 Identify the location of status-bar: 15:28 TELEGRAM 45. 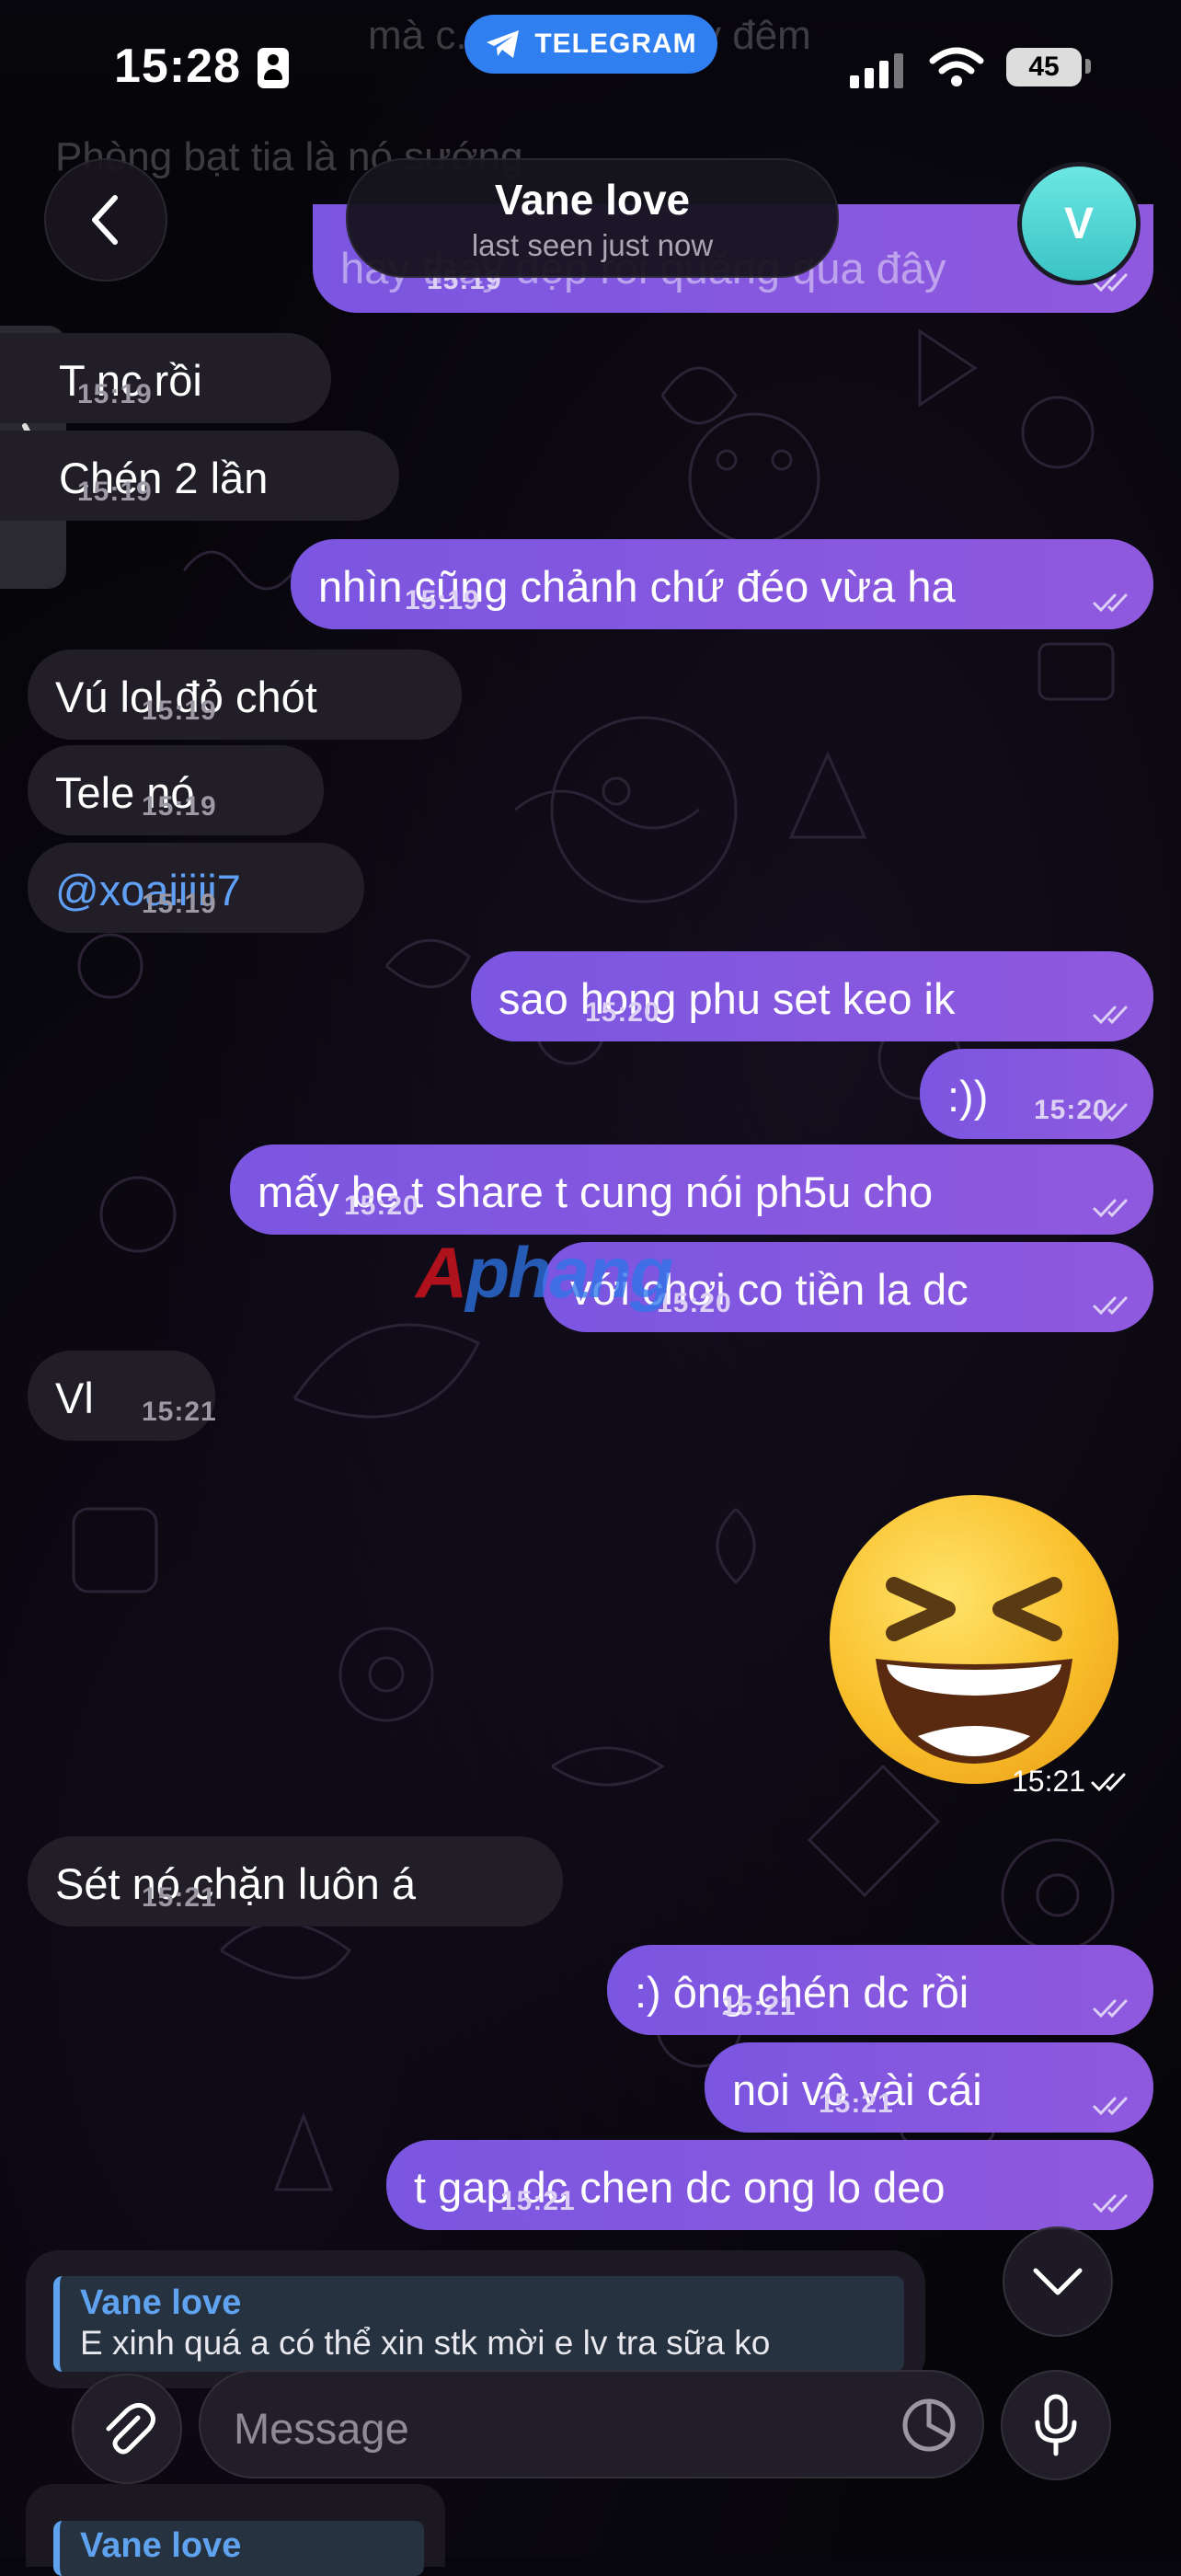
(590, 69).